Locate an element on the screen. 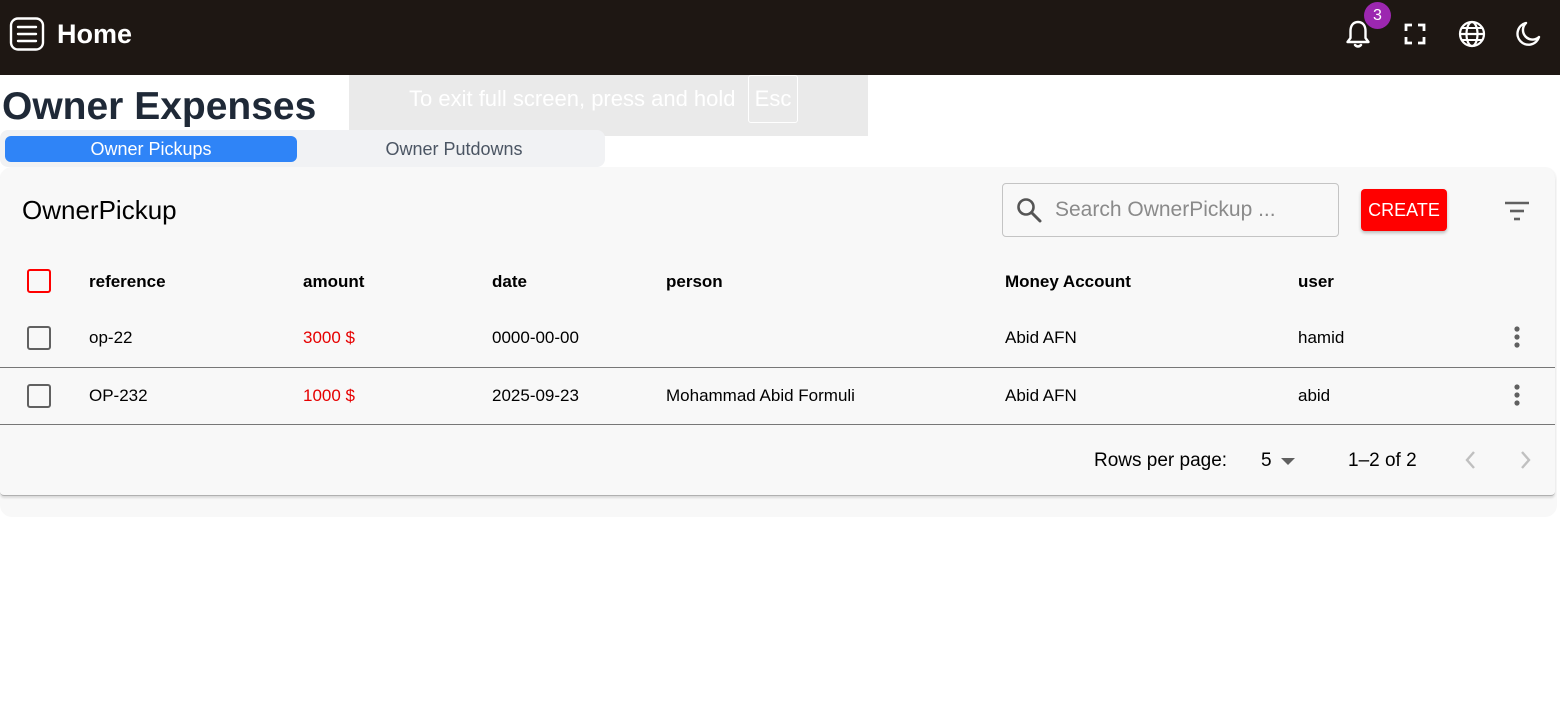 The height and width of the screenshot is (725, 1560). cell-reference: OP-232 is located at coordinates (118, 395).